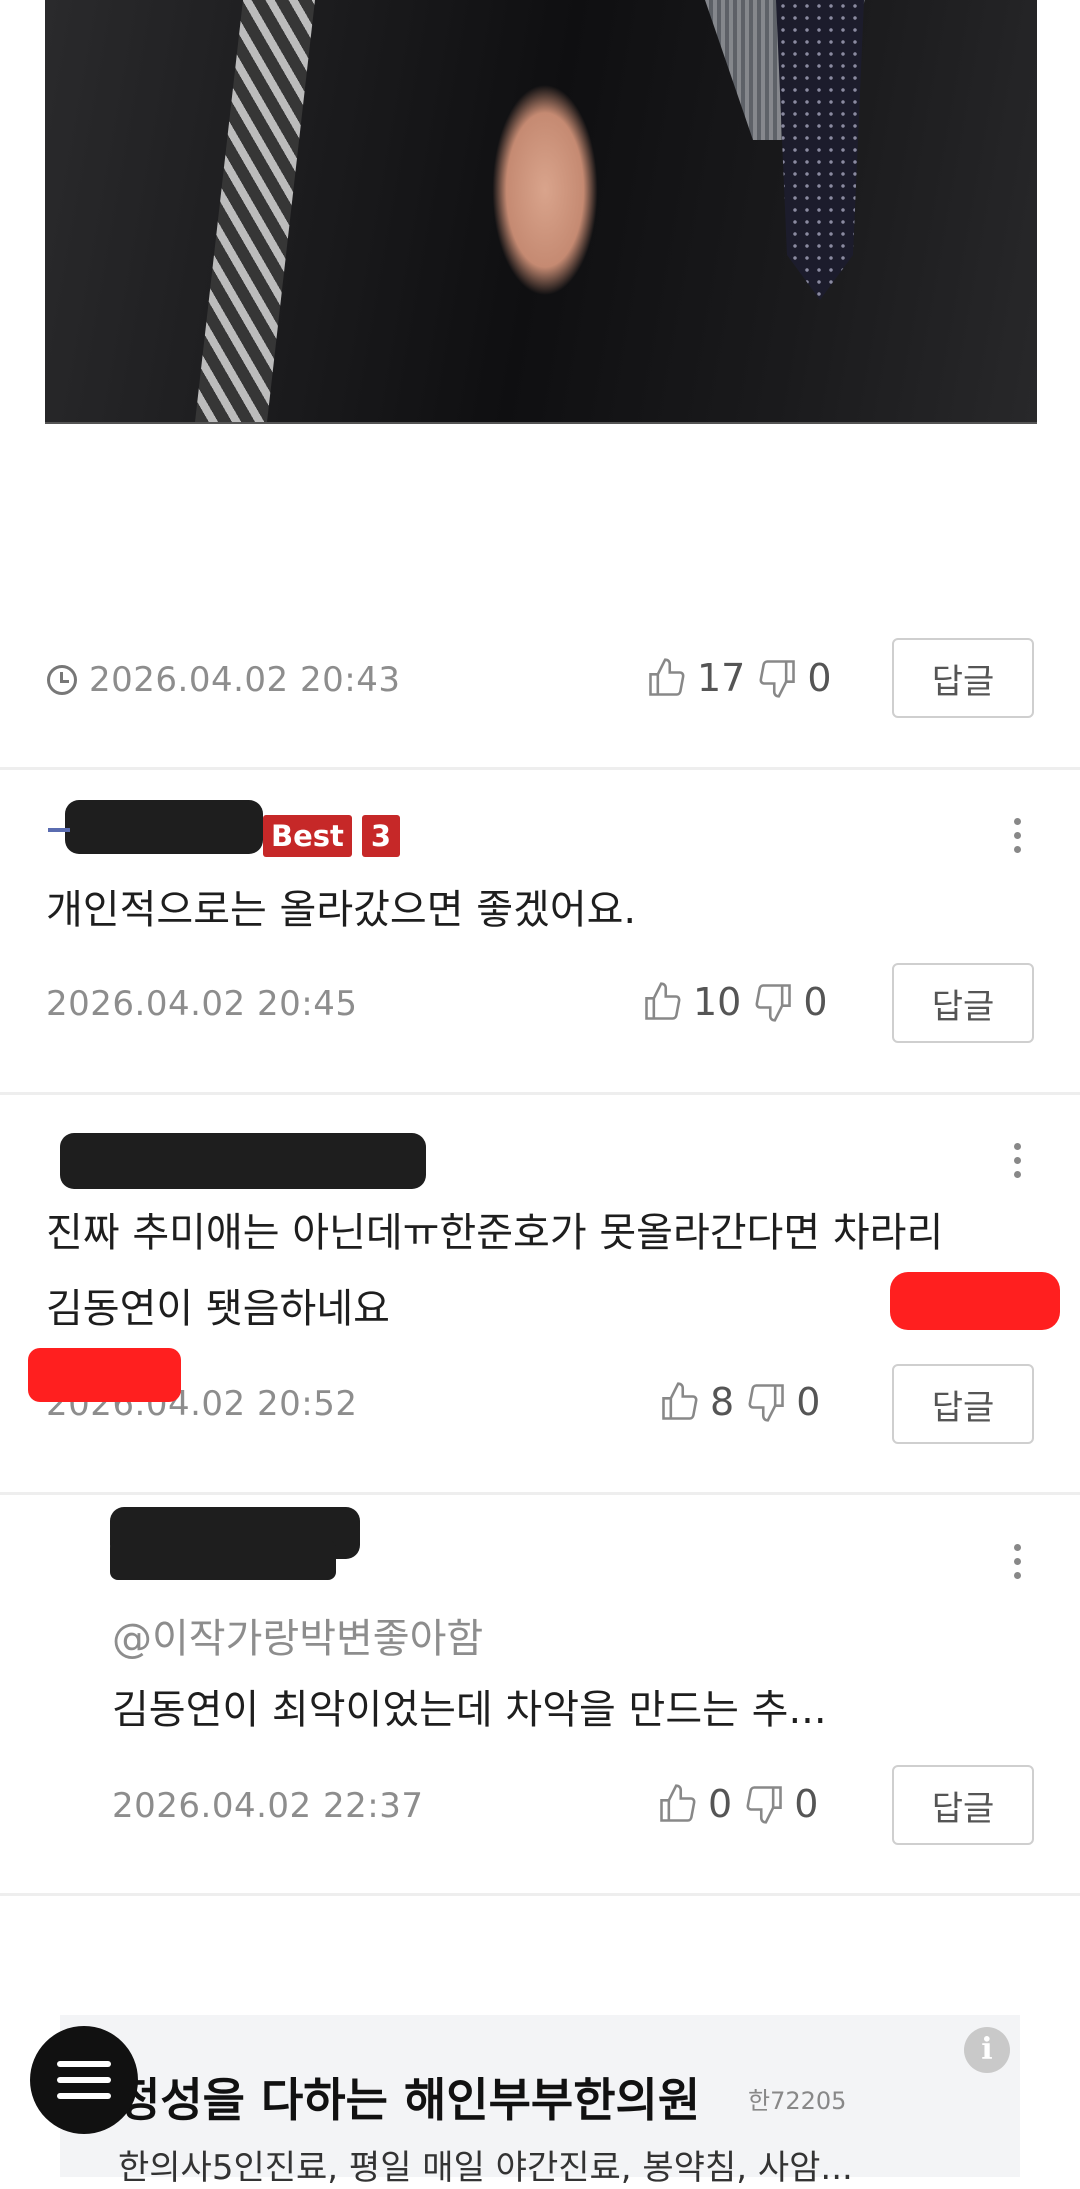  I want to click on like-count: 10, so click(717, 1002).